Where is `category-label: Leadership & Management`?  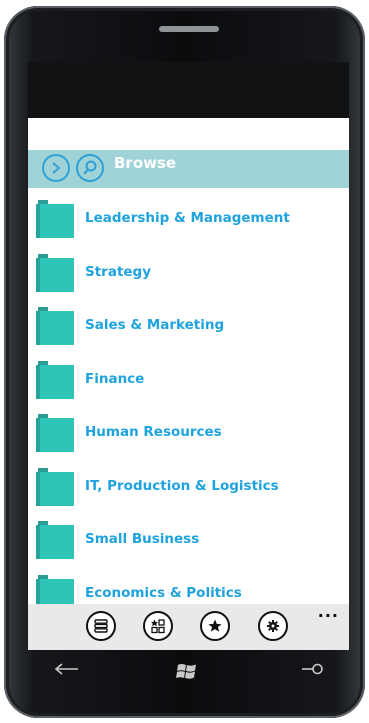 category-label: Leadership & Management is located at coordinates (187, 218).